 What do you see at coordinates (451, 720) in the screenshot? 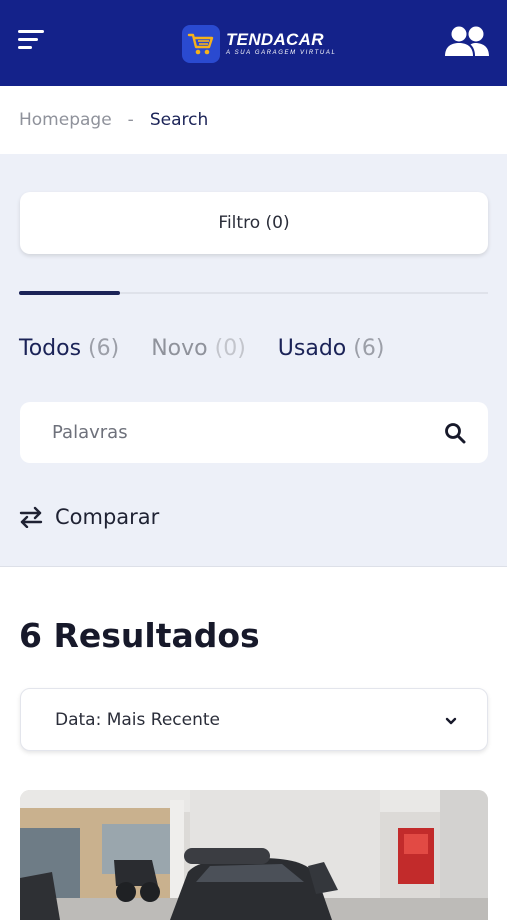
I see `chevron-down-icon` at bounding box center [451, 720].